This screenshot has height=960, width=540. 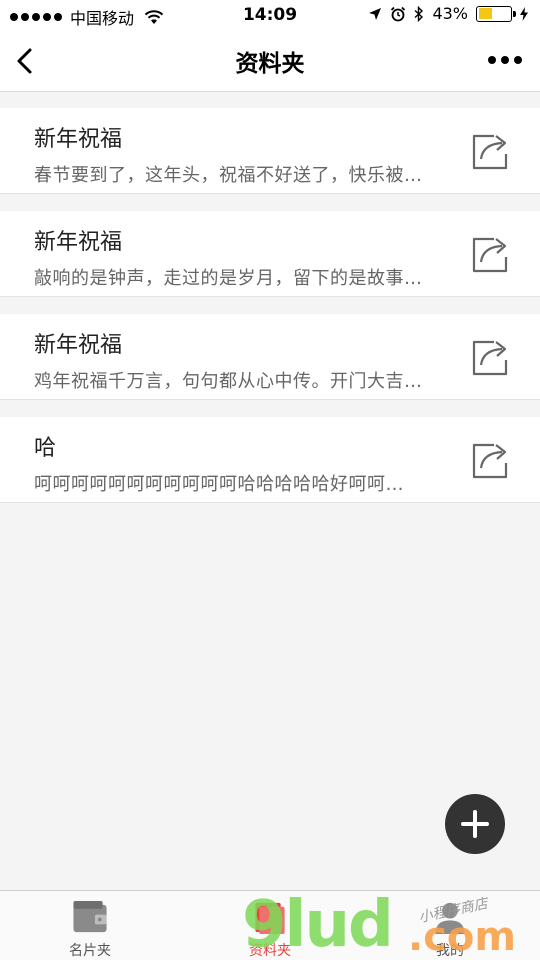 What do you see at coordinates (450, 951) in the screenshot?
I see `tab-label: 我的` at bounding box center [450, 951].